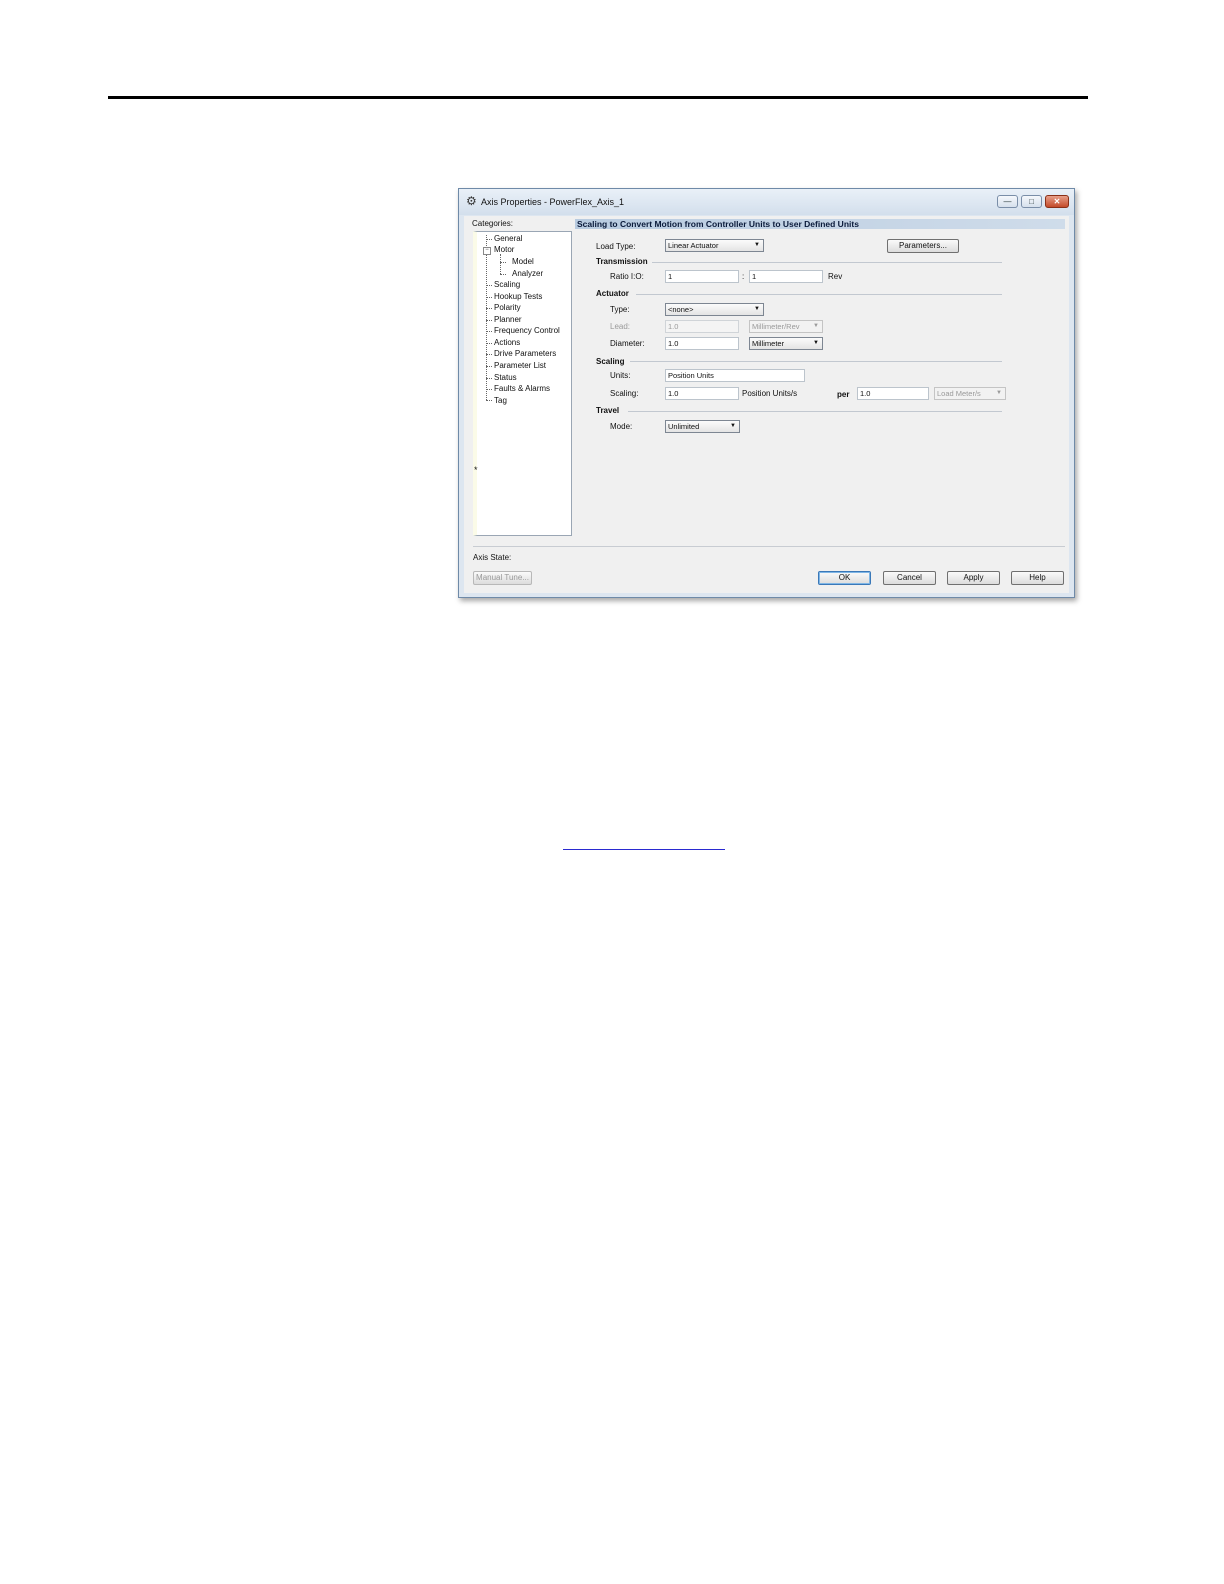 This screenshot has width=1224, height=1584. What do you see at coordinates (504, 249) in the screenshot?
I see `tree-item-motor: Motor` at bounding box center [504, 249].